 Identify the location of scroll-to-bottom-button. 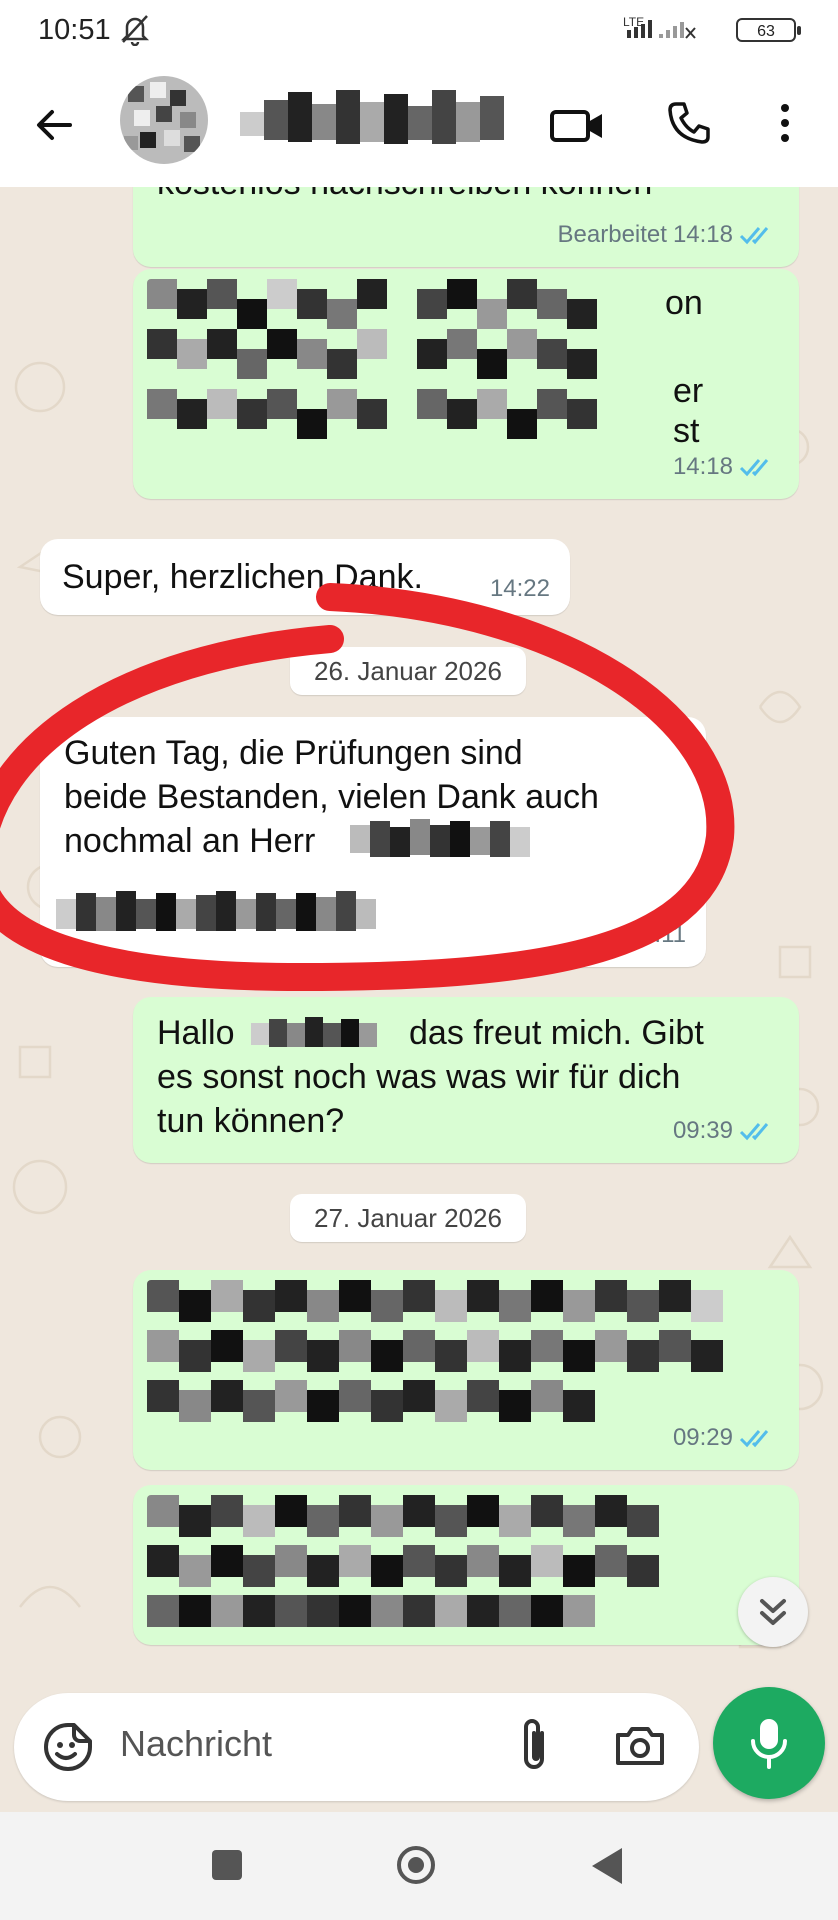
(773, 1612).